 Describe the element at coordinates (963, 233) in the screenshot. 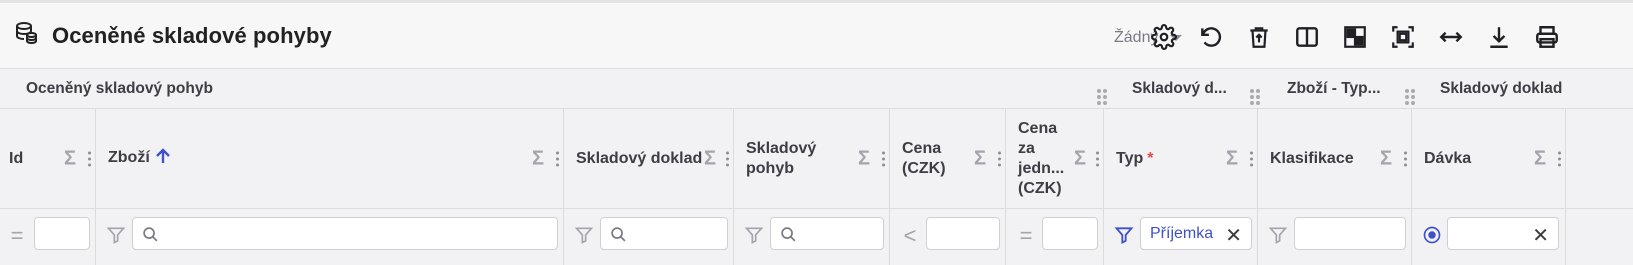

I see `cena-filter-input` at that location.